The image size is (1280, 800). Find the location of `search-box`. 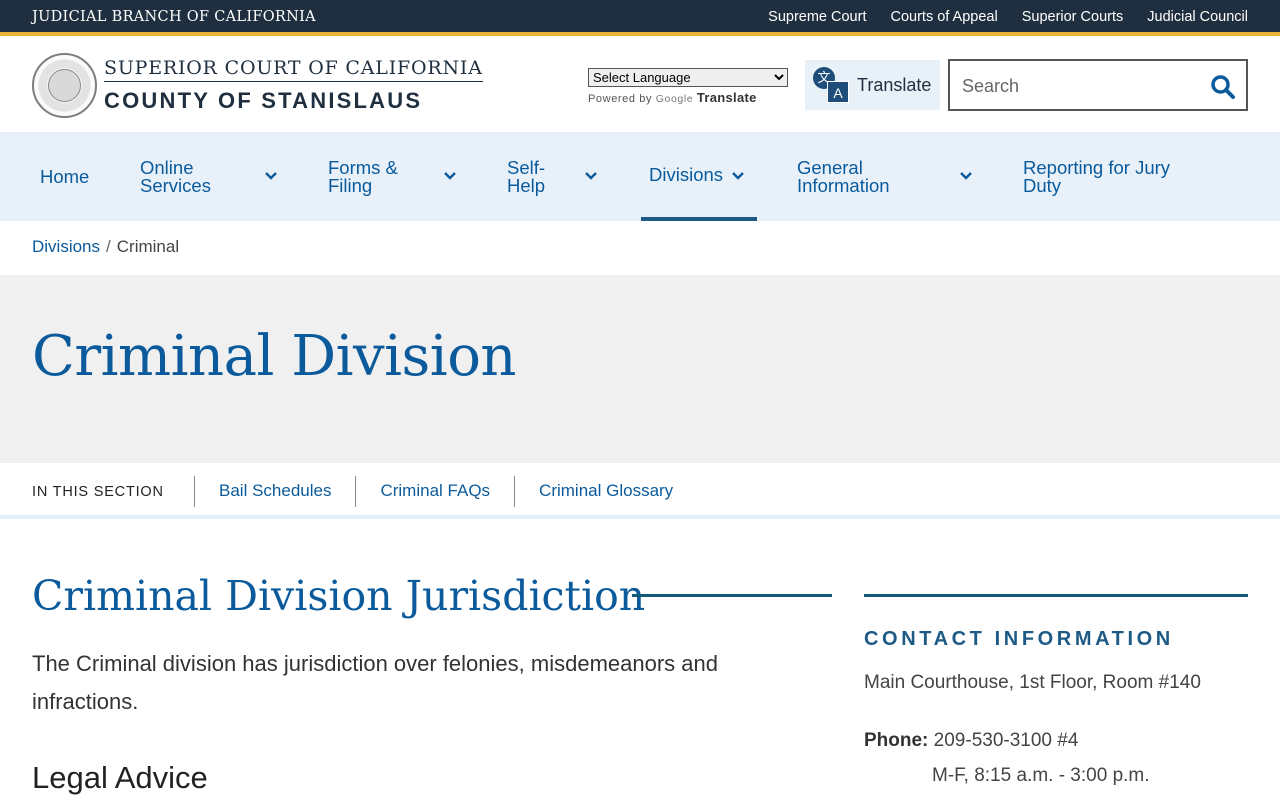

search-box is located at coordinates (1098, 85).